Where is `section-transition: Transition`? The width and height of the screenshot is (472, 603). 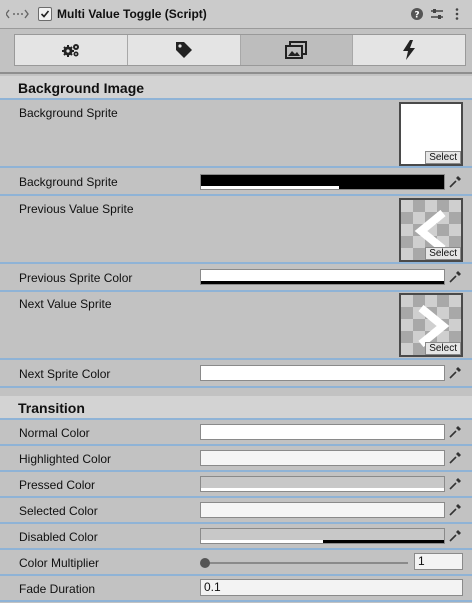 section-transition: Transition is located at coordinates (236, 408).